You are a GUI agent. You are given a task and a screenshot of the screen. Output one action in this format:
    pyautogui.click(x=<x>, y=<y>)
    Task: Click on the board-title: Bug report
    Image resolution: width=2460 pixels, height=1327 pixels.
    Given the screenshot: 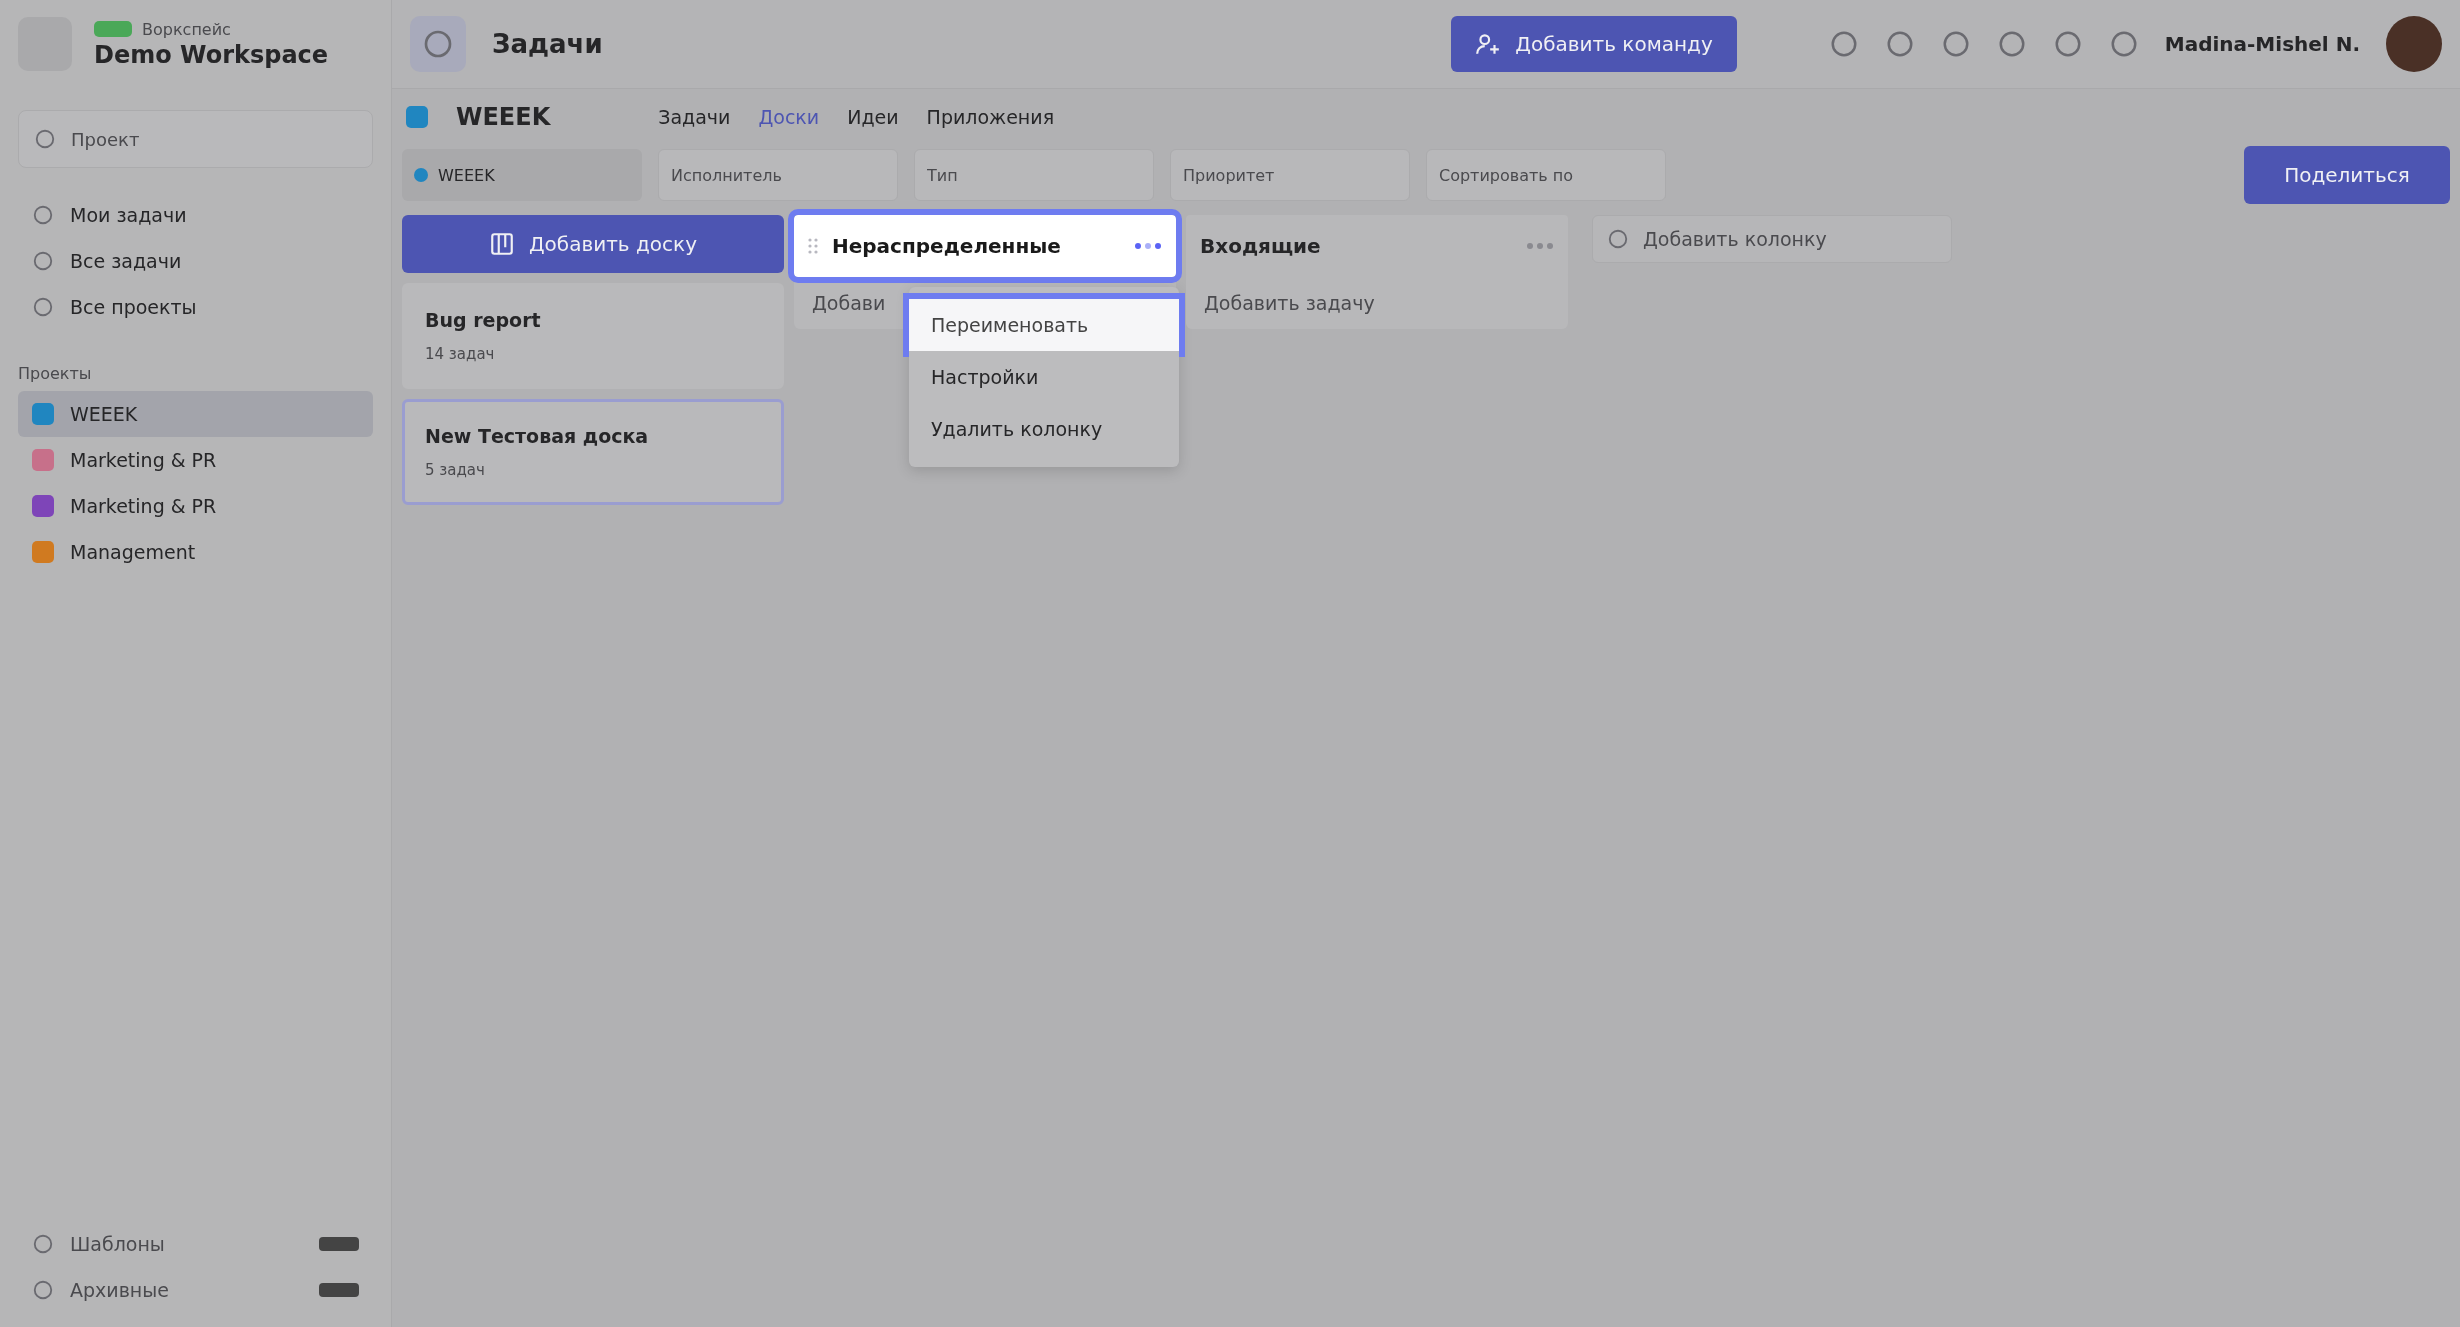 What is the action you would take?
    pyautogui.click(x=483, y=320)
    